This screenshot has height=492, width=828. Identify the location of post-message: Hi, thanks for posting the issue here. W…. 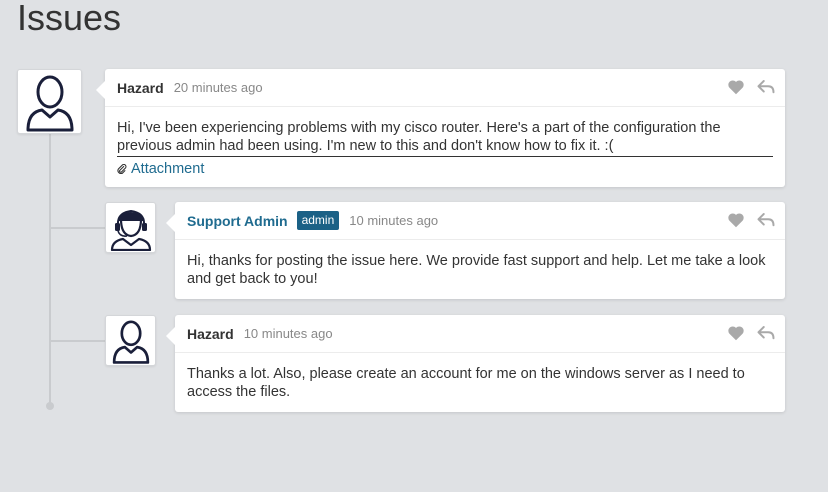
(476, 270).